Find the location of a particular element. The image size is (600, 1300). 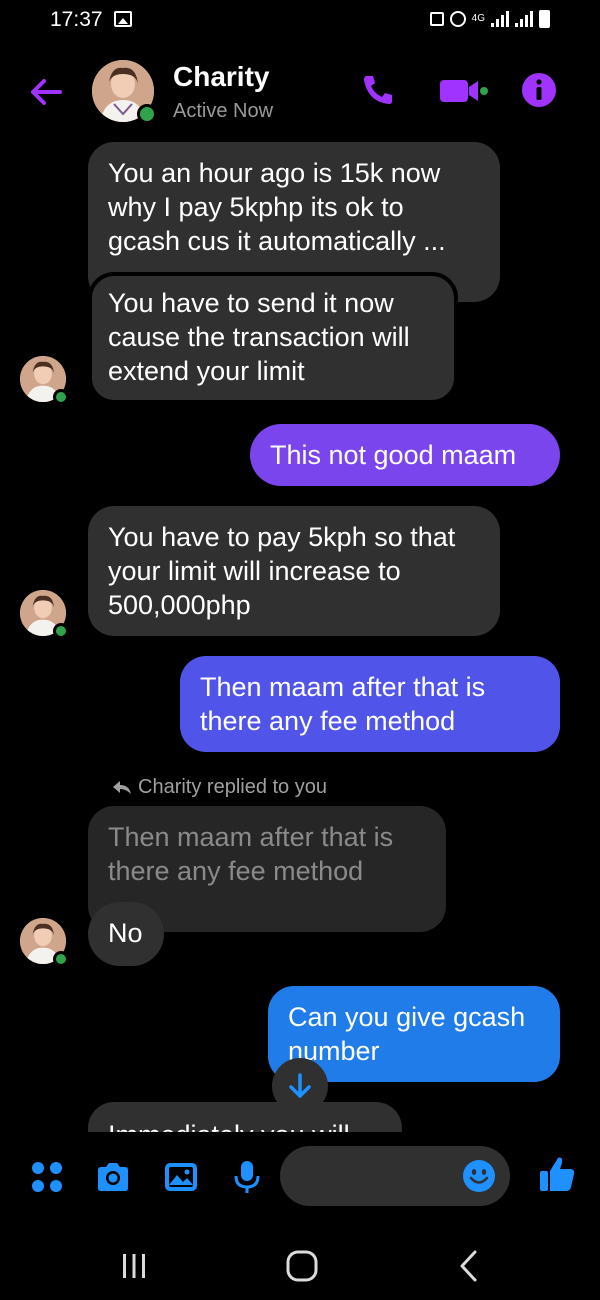

back-arrow-icon is located at coordinates (46, 92).